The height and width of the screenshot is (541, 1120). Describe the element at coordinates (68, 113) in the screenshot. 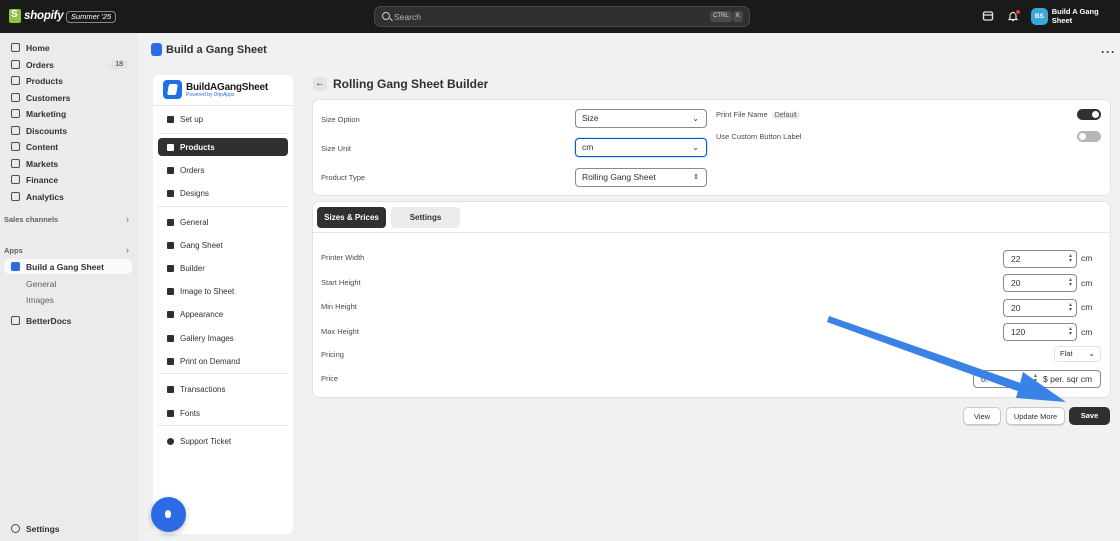

I see `sidebar-item-marketing: Marketing` at that location.